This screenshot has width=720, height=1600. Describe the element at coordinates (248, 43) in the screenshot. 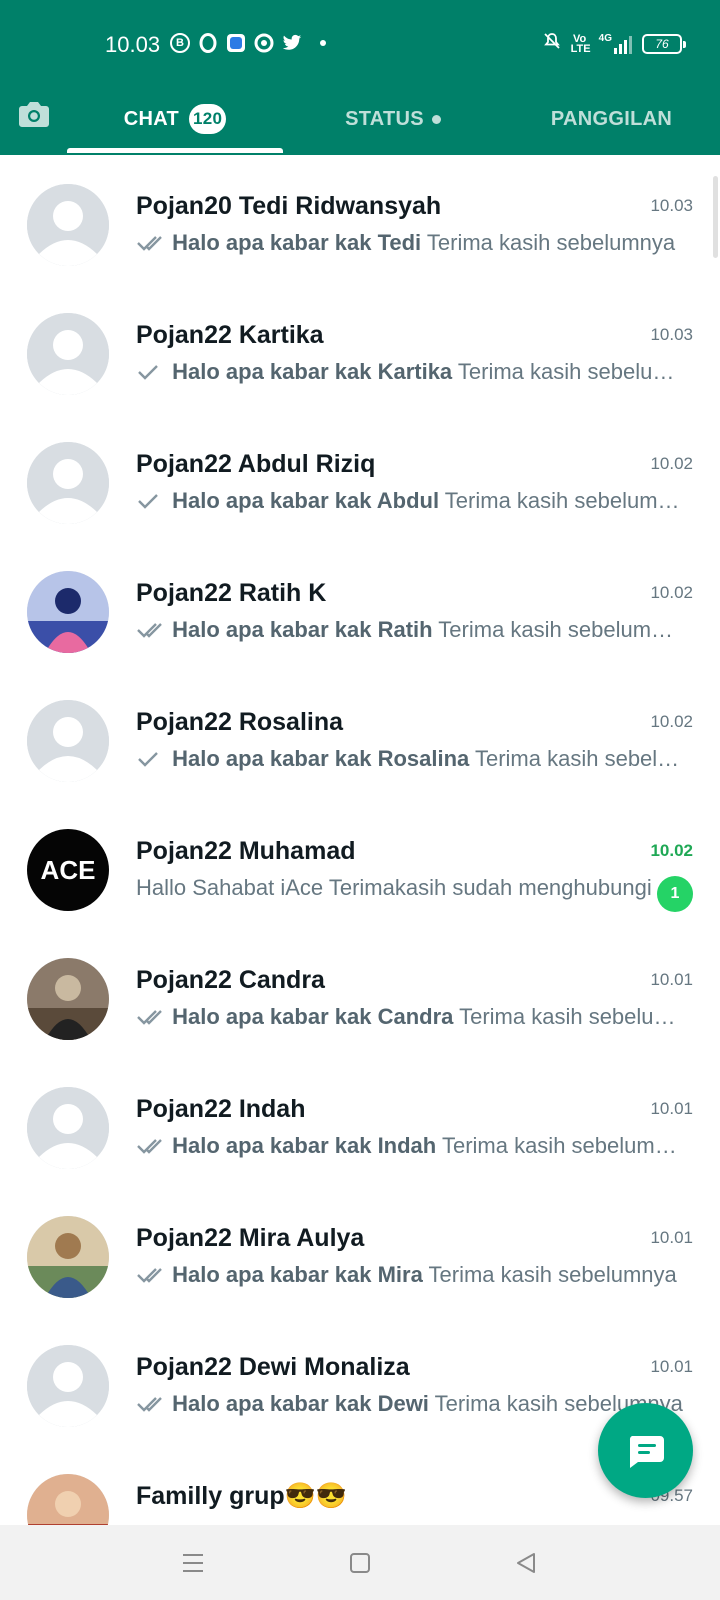

I see `notification-icons: B` at that location.